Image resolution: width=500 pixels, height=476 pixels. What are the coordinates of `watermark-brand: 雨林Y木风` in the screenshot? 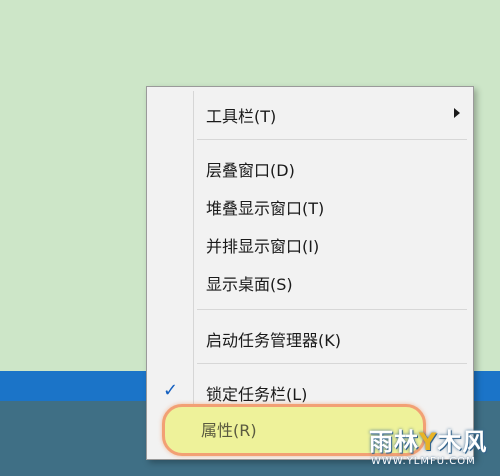 It's located at (428, 442).